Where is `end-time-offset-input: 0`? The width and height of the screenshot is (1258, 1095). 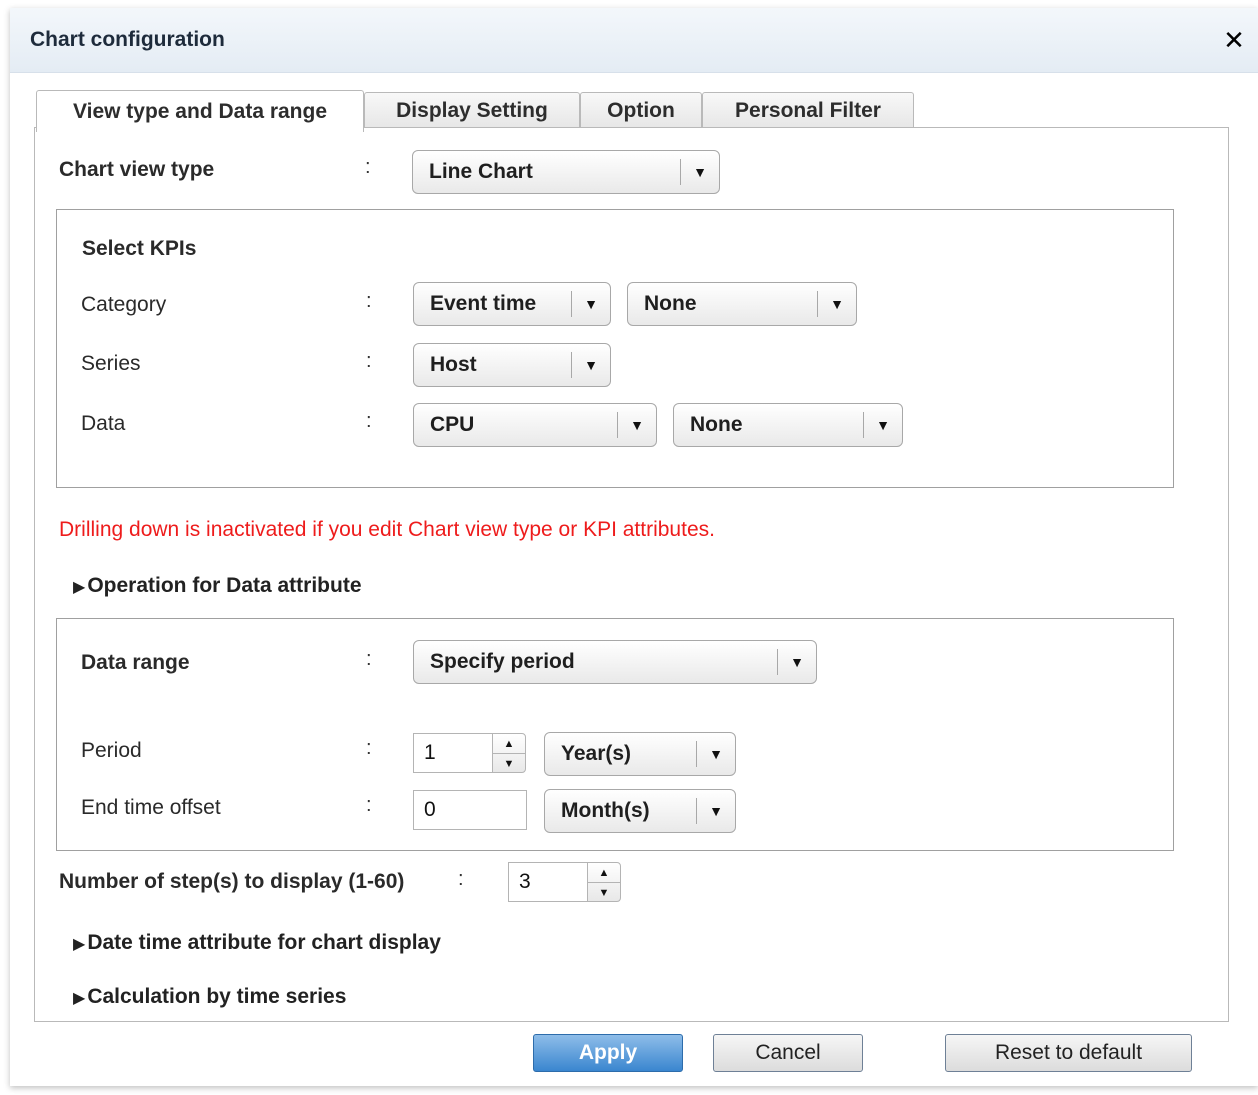
end-time-offset-input: 0 is located at coordinates (470, 810).